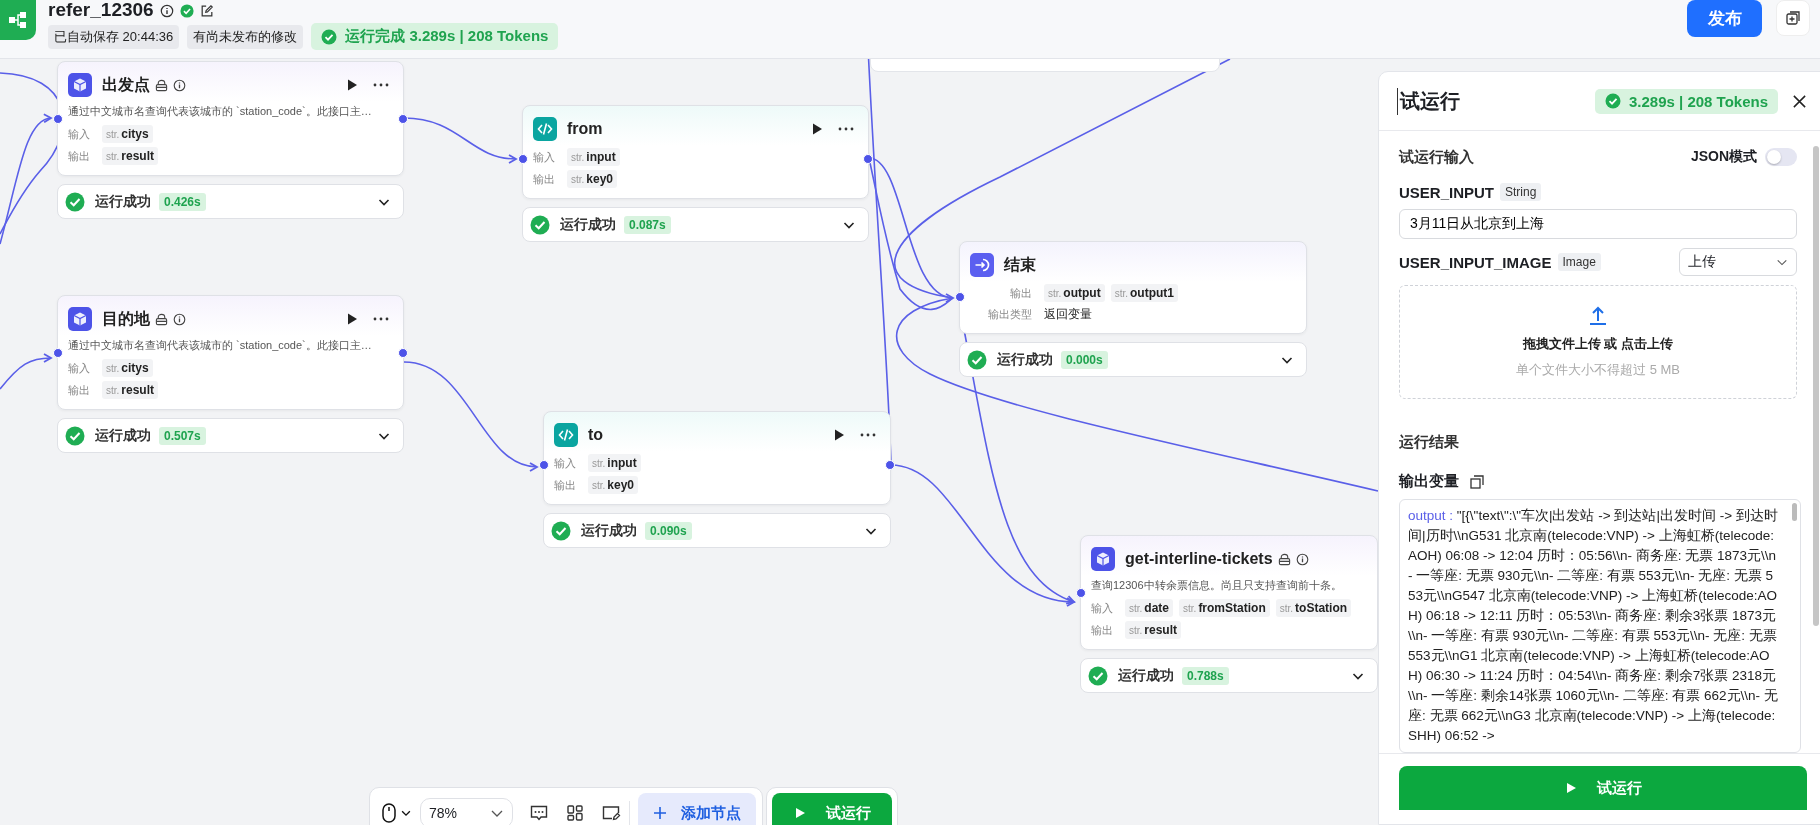  Describe the element at coordinates (1074, 293) in the screenshot. I see `param-tag: str. output` at that location.